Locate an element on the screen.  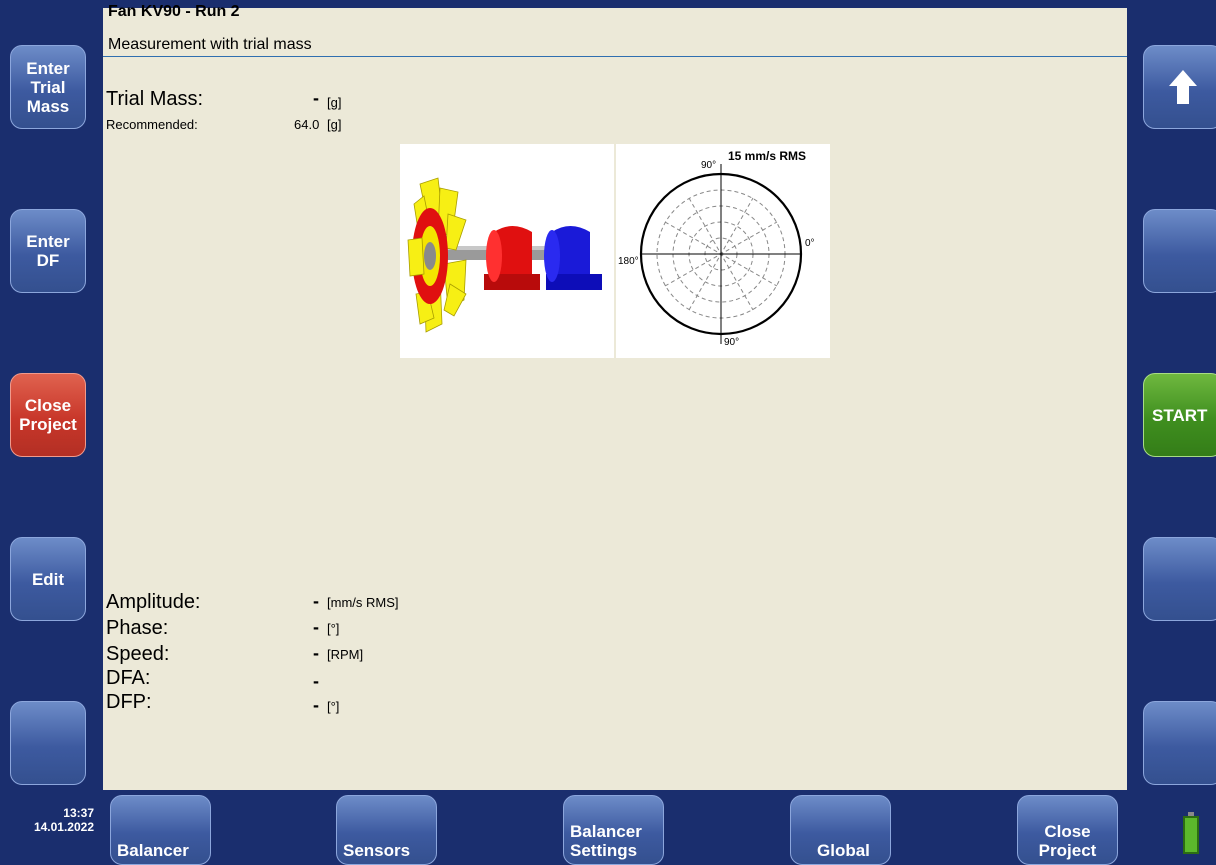
left-blank-button is located at coordinates (48, 743).